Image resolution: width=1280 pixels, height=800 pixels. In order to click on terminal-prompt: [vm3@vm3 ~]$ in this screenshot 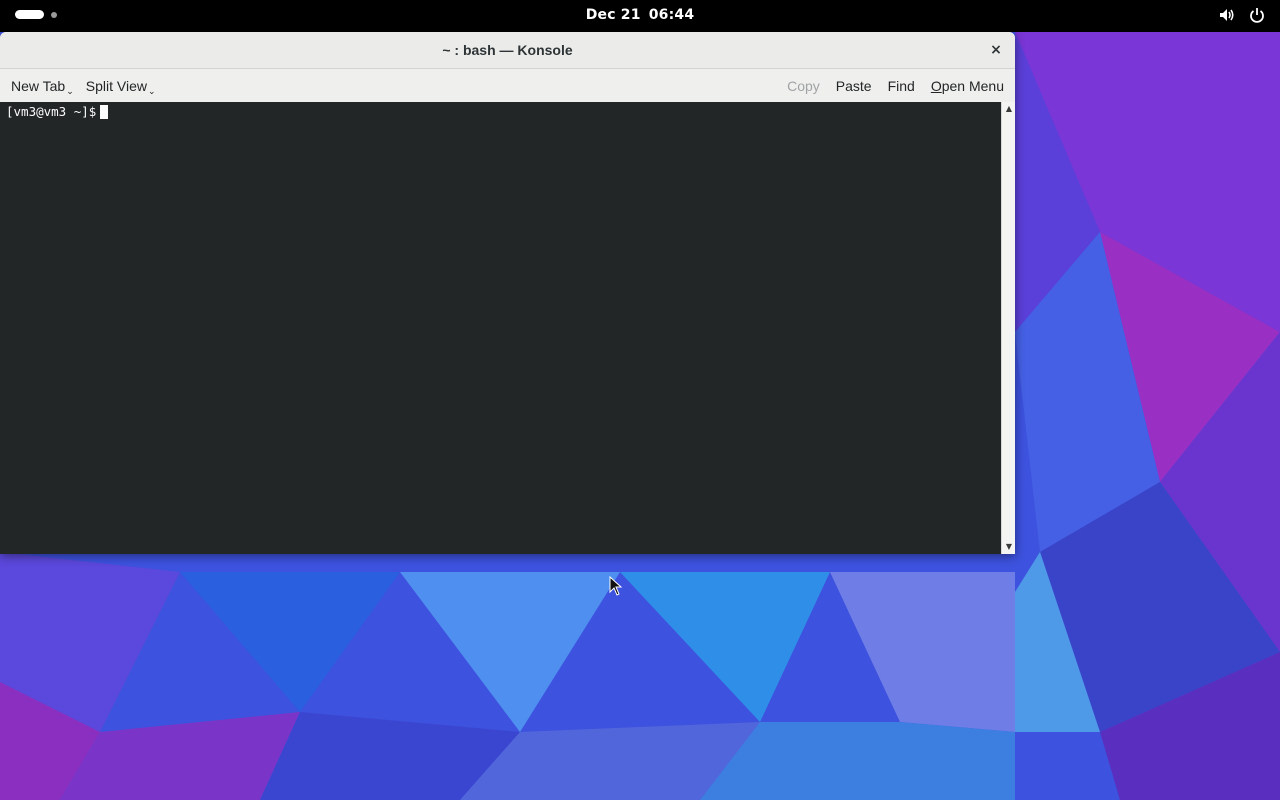, I will do `click(51, 111)`.